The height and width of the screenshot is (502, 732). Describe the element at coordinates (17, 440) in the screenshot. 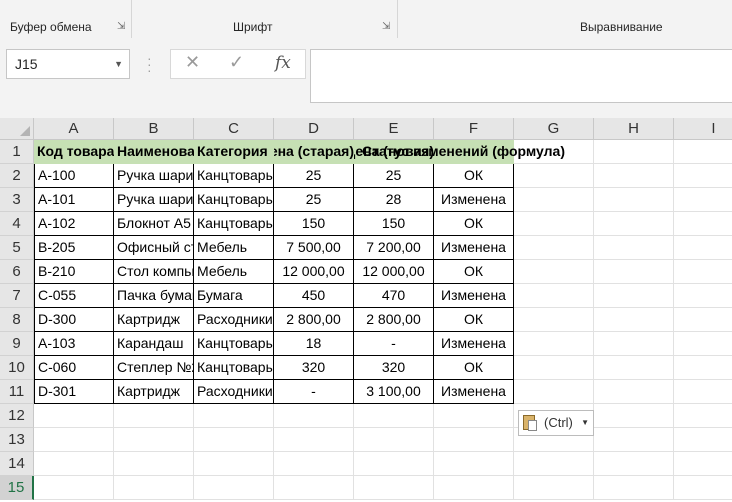

I see `row-header-13: 13` at that location.